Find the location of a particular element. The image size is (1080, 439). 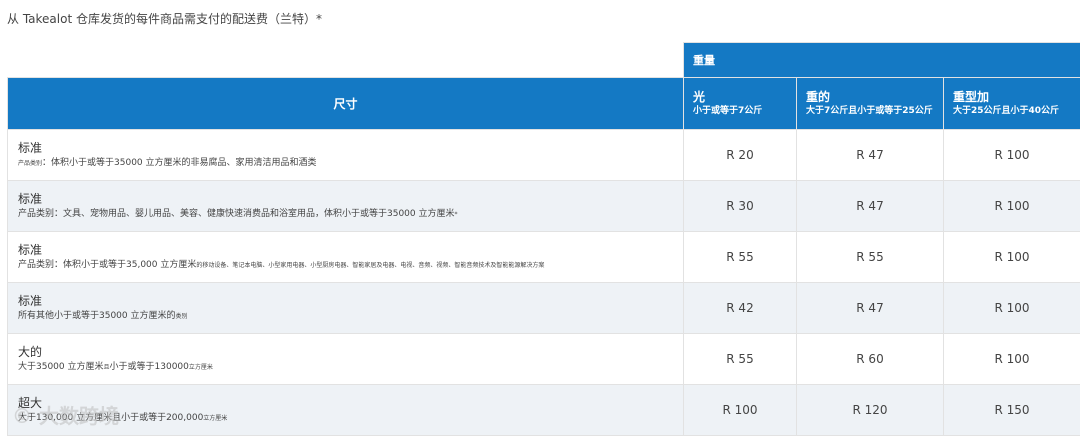

price-heavy: R 120 is located at coordinates (870, 410).